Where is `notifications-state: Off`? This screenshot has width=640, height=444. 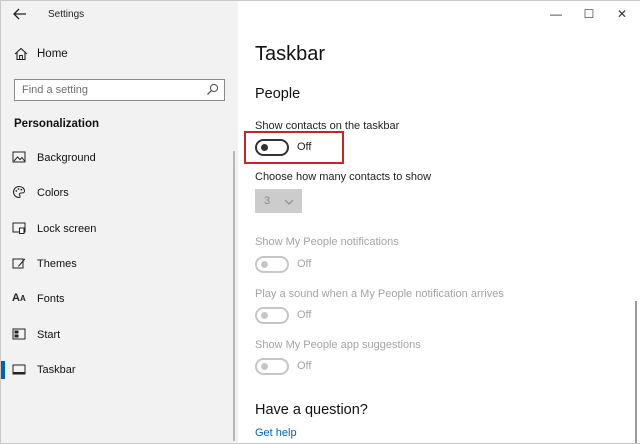
notifications-state: Off is located at coordinates (304, 264).